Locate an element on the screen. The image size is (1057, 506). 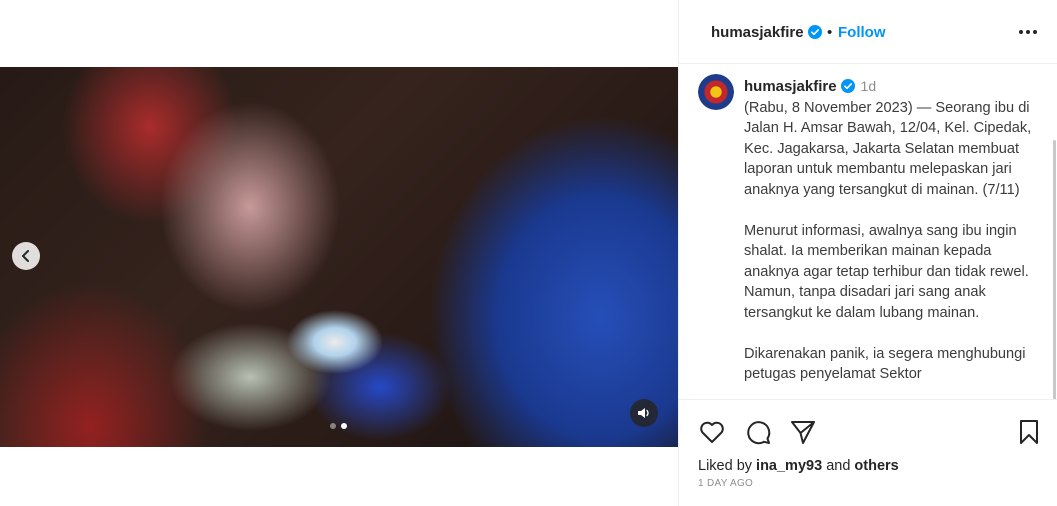
liked-by-user: ina_my93 is located at coordinates (789, 466).